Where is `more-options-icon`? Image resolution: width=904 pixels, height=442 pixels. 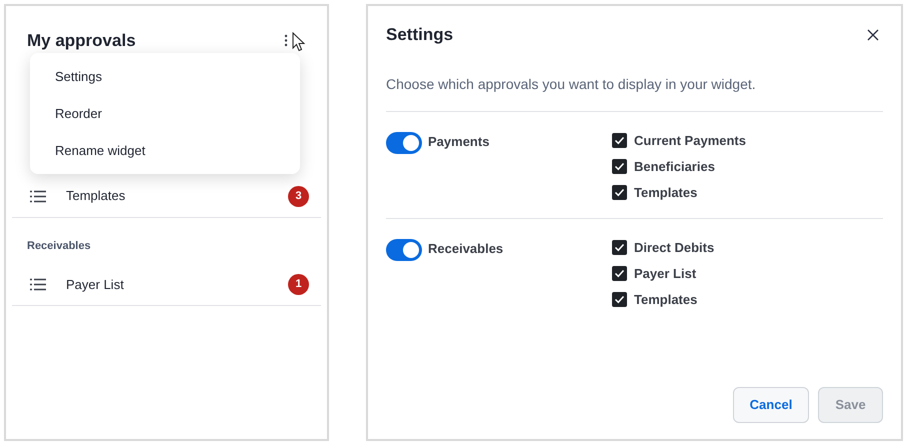
more-options-icon is located at coordinates (286, 41).